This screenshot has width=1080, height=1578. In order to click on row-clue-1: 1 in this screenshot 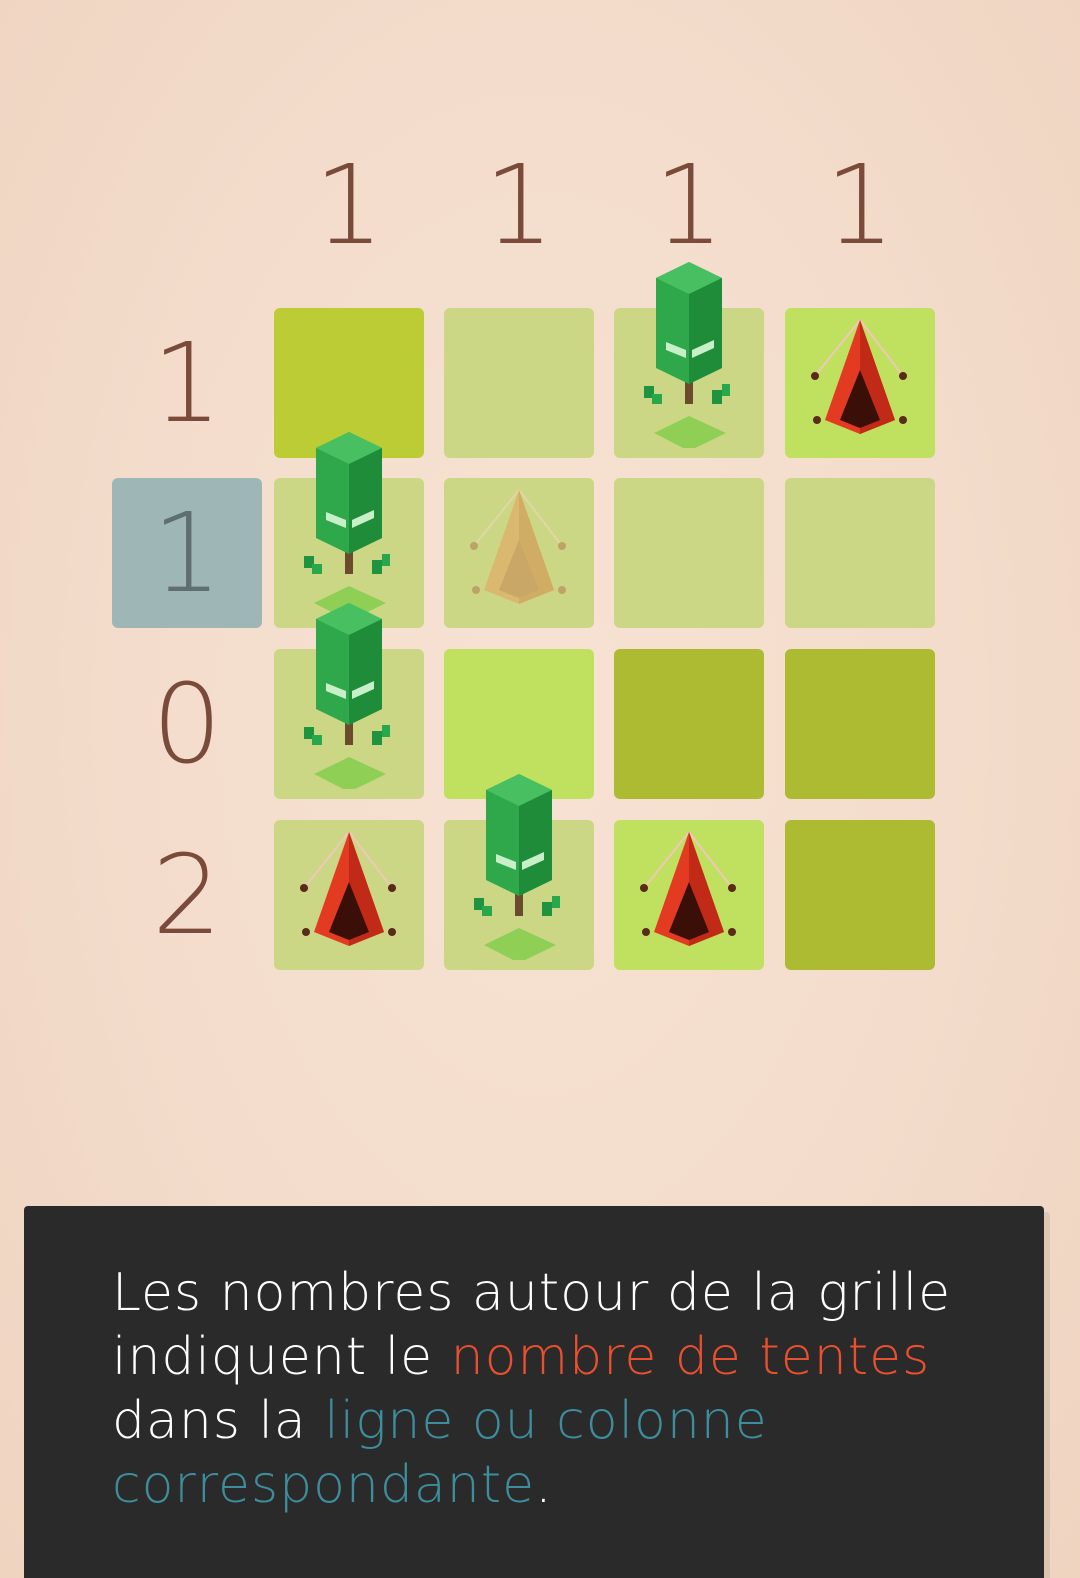, I will do `click(187, 383)`.